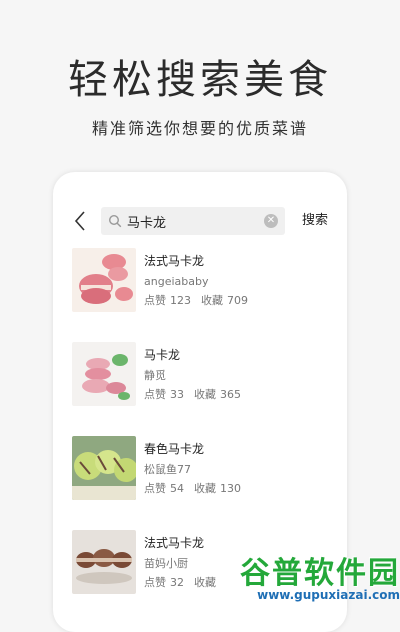  I want to click on search-bar: ✕ 搜索, so click(200, 221).